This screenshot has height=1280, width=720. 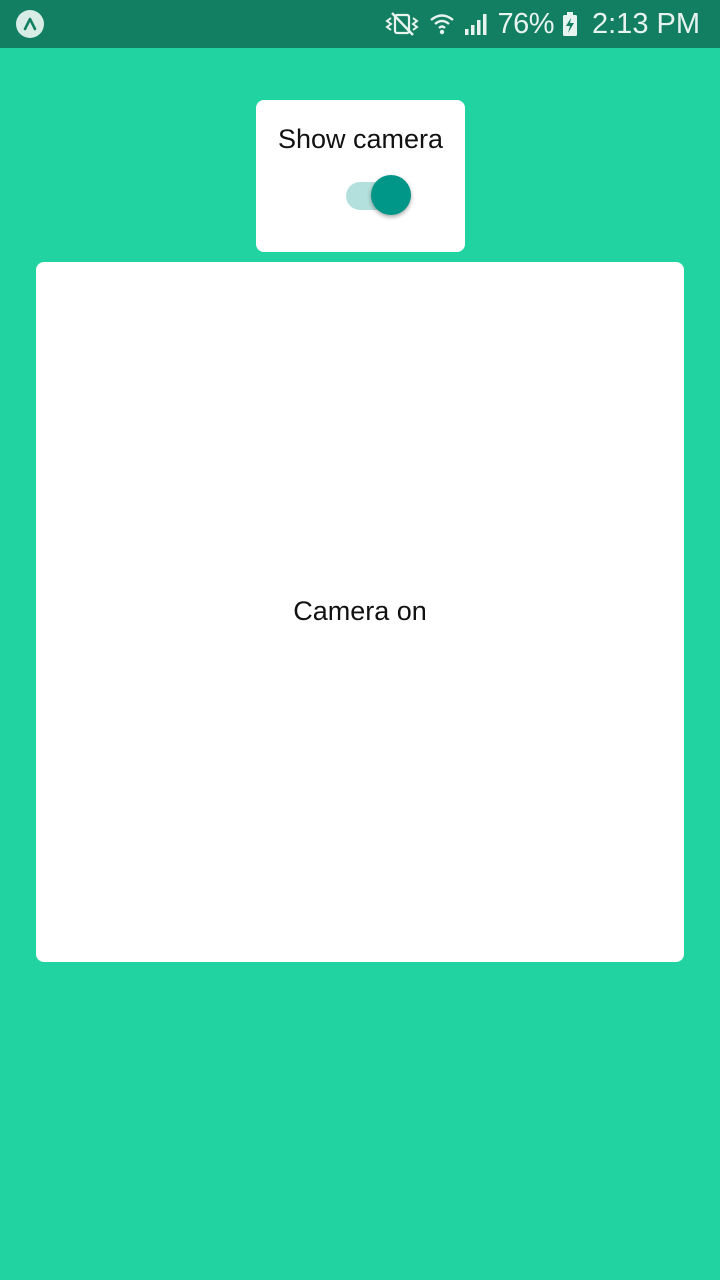 I want to click on expo-icon, so click(x=30, y=24).